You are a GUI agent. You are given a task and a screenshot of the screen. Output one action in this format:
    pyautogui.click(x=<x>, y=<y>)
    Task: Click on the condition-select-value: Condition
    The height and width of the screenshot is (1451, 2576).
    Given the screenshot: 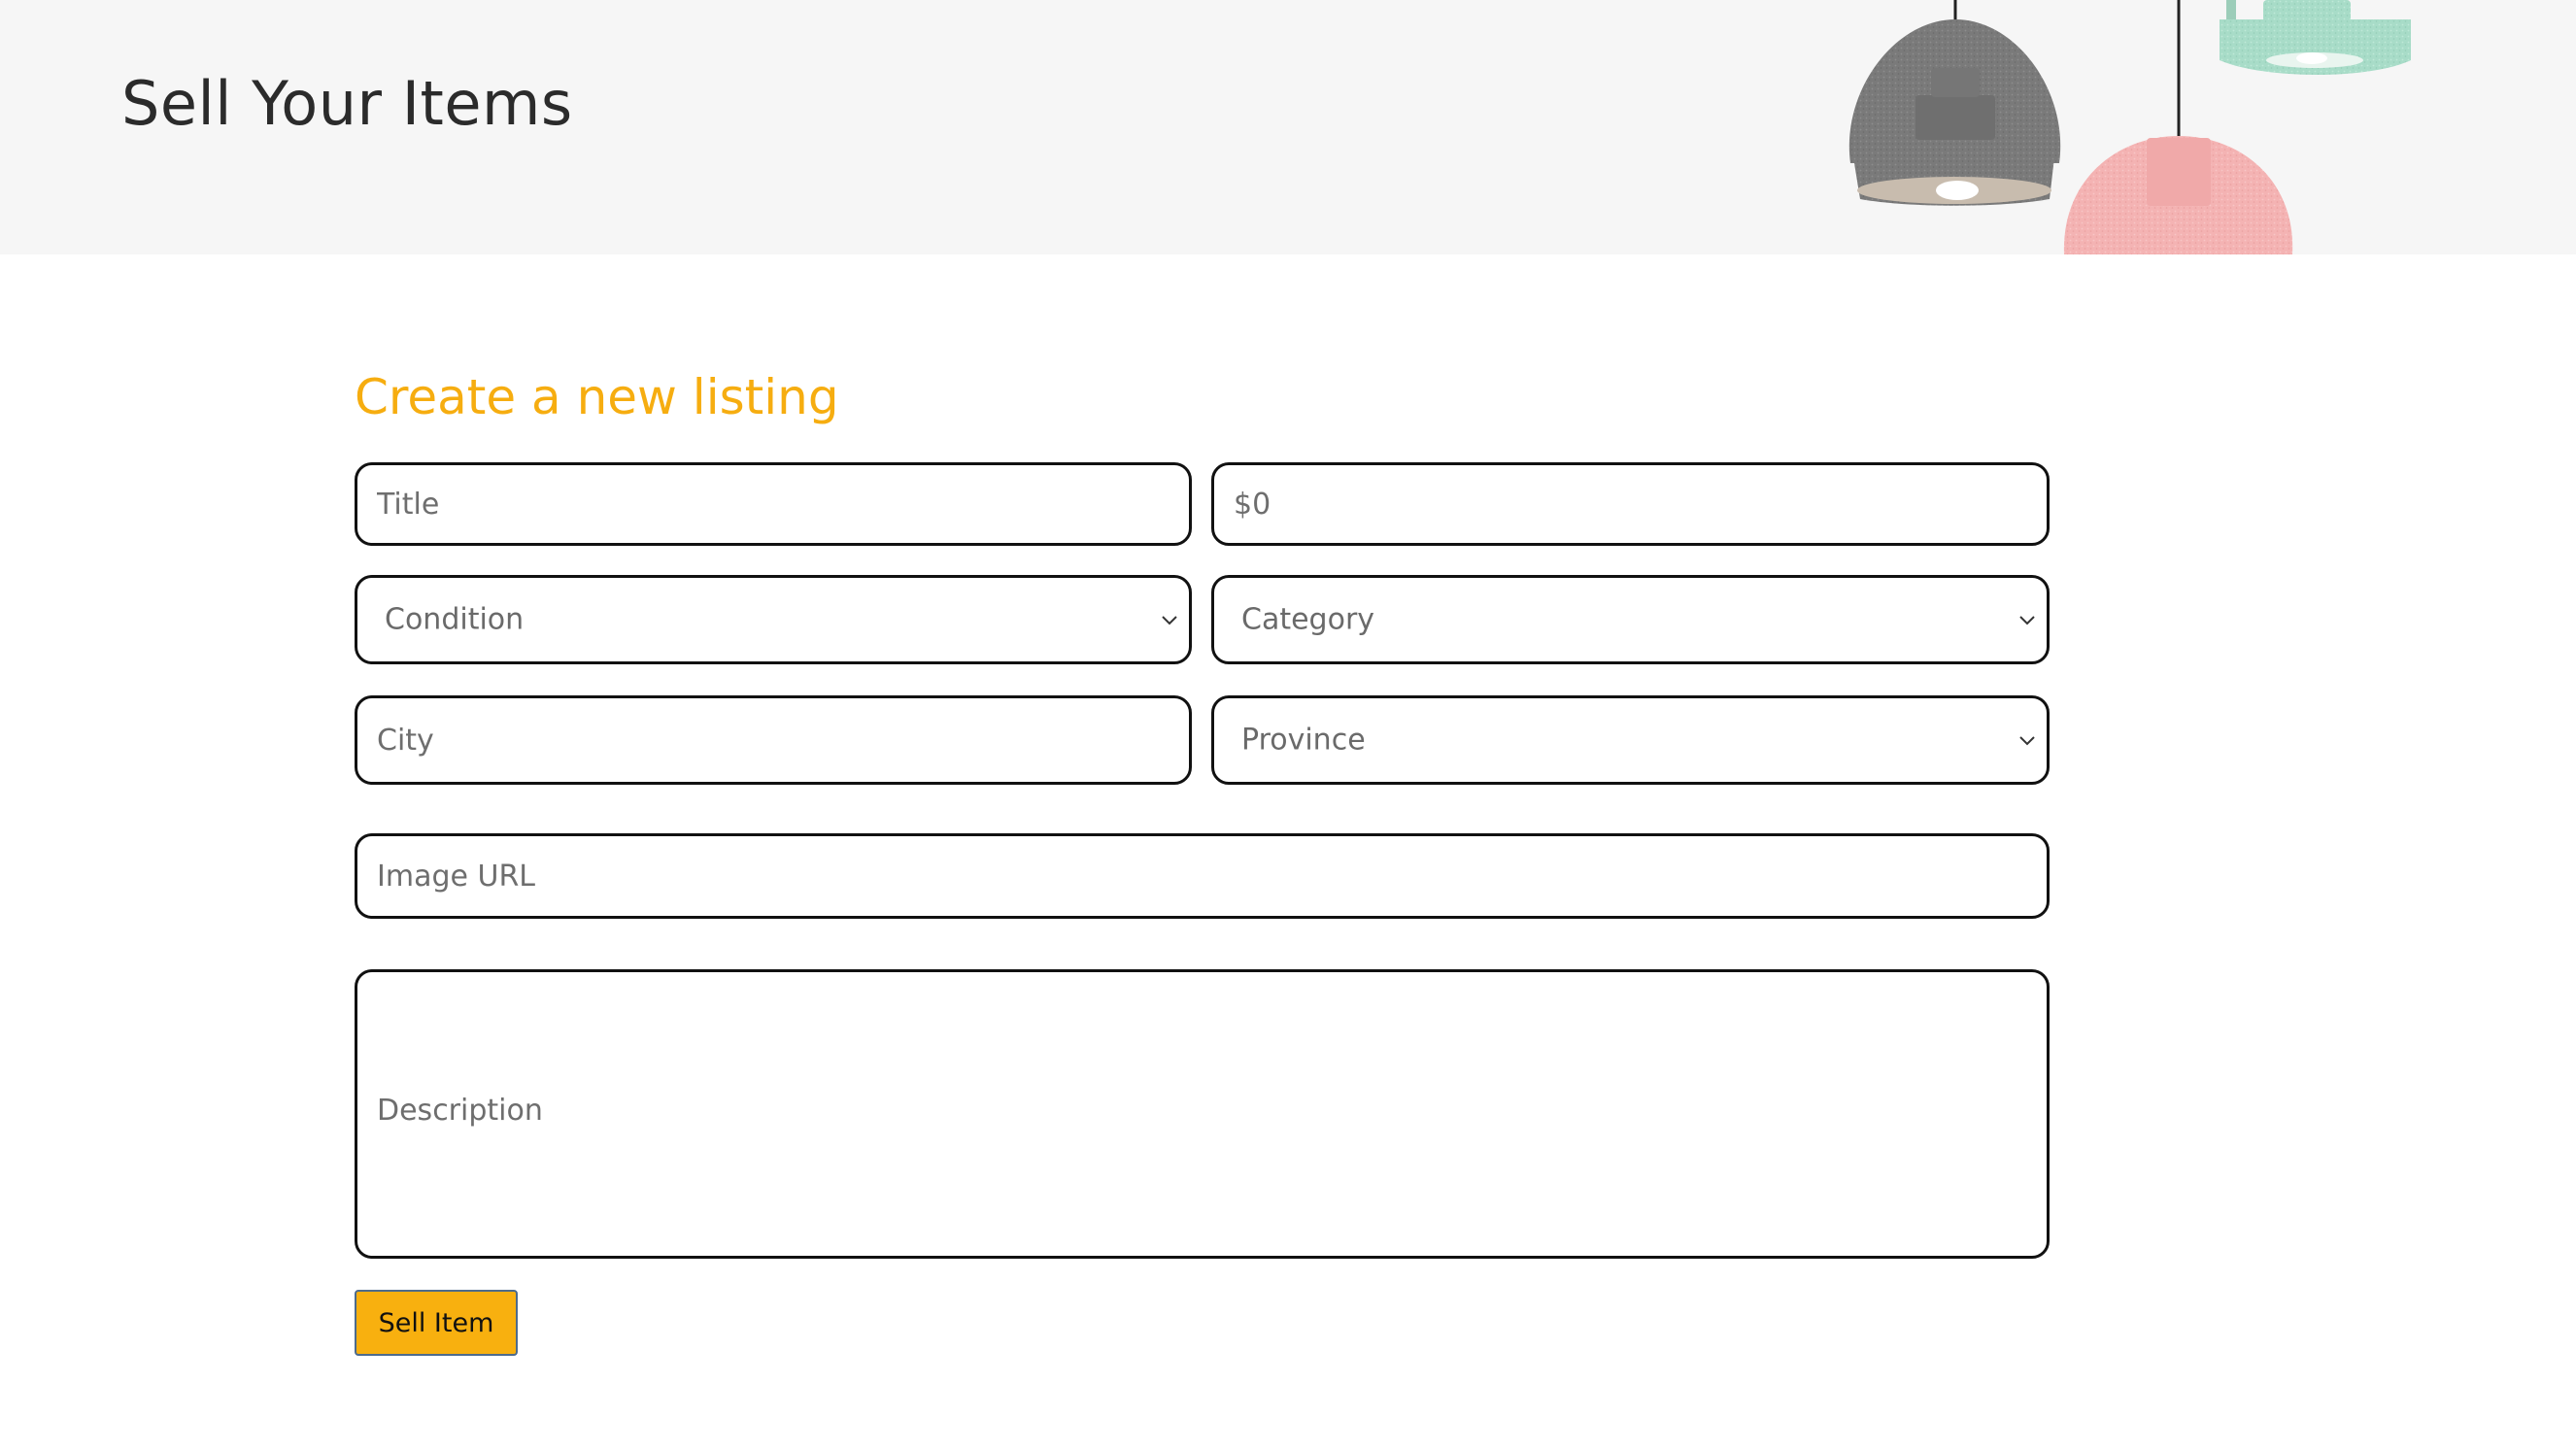 What is the action you would take?
    pyautogui.click(x=455, y=619)
    